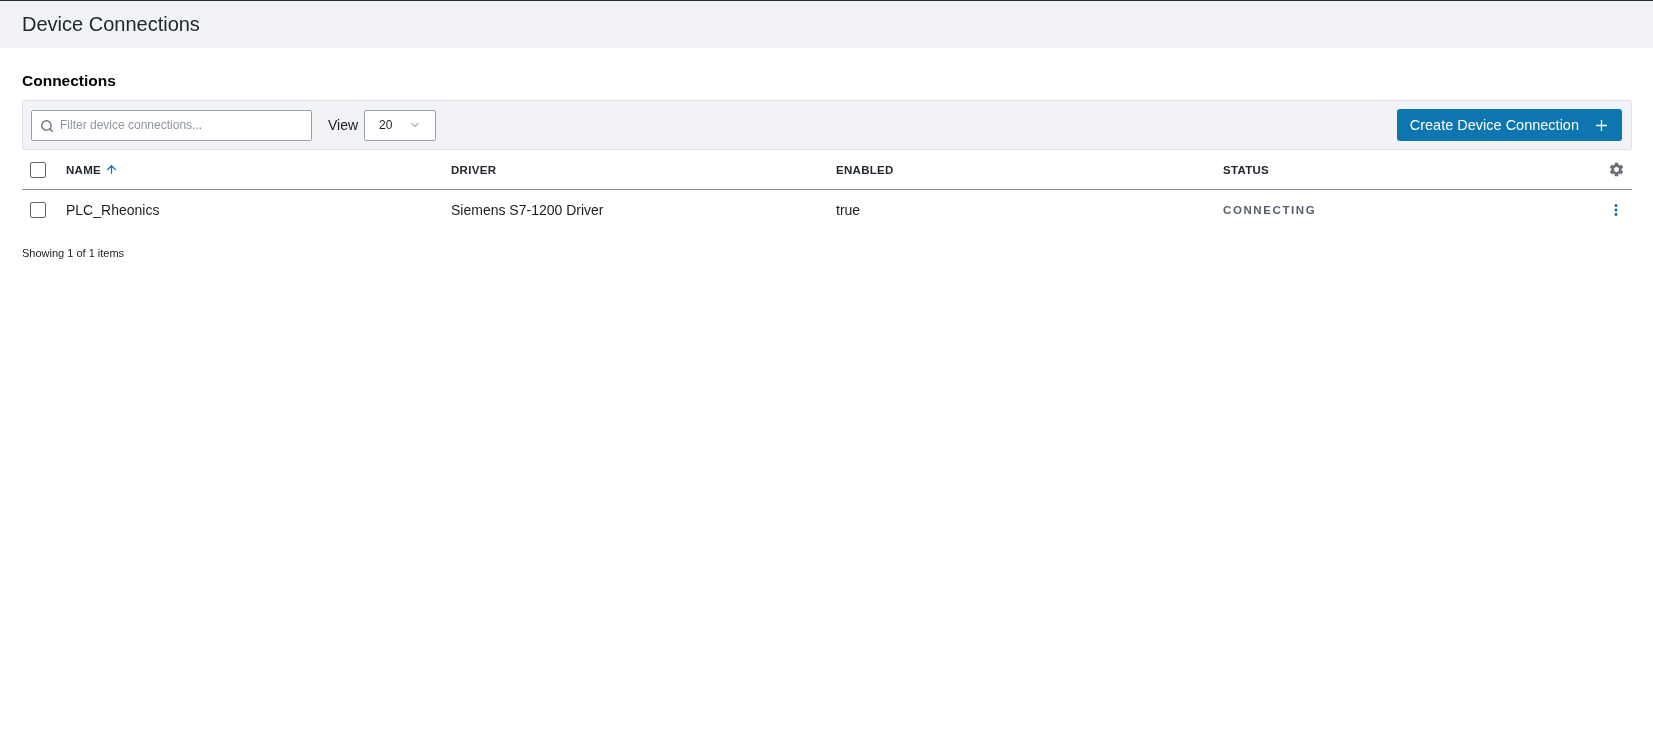  What do you see at coordinates (1270, 210) in the screenshot?
I see `status-text: CONNECTING` at bounding box center [1270, 210].